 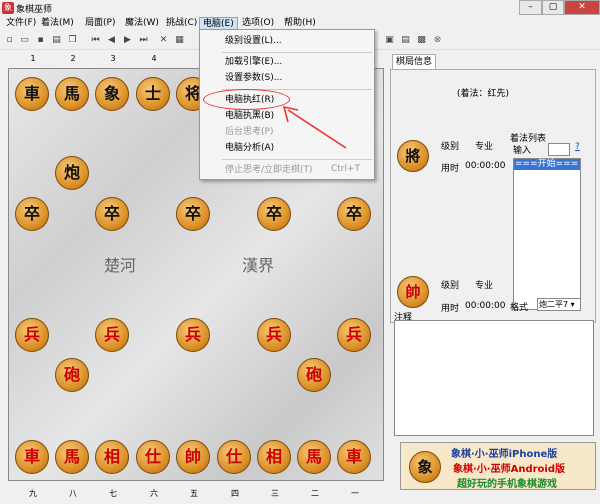 I want to click on col-number: 4, so click(x=154, y=58).